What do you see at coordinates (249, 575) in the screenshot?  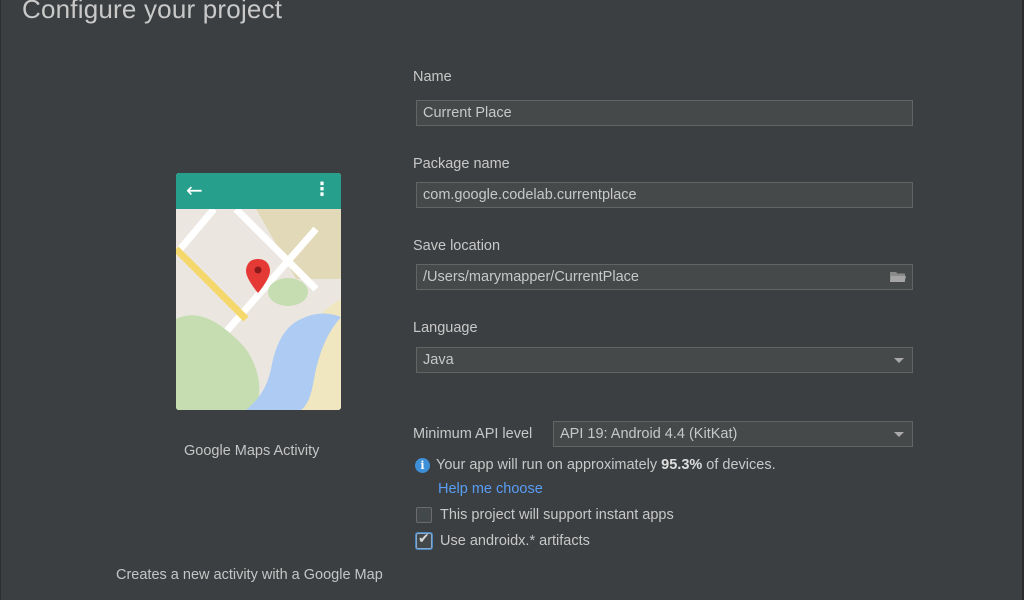 I see `template-description: Creates a new activity with a Google Map` at bounding box center [249, 575].